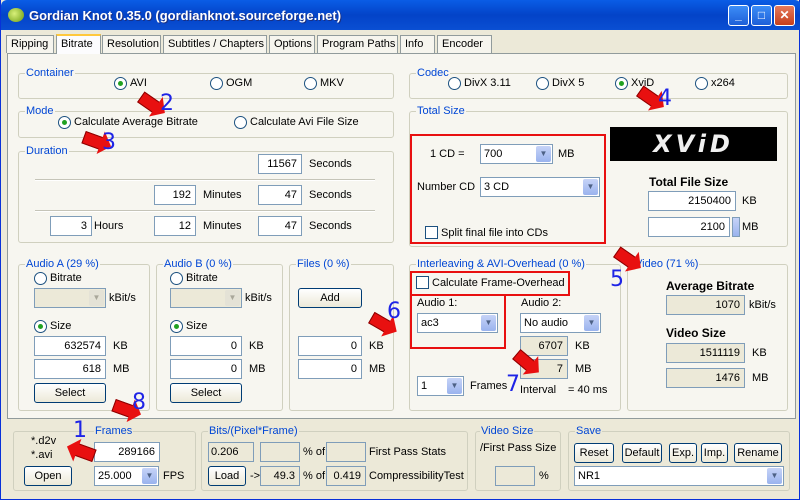  Describe the element at coordinates (70, 393) in the screenshot. I see `audio-a-select-button: Select` at that location.